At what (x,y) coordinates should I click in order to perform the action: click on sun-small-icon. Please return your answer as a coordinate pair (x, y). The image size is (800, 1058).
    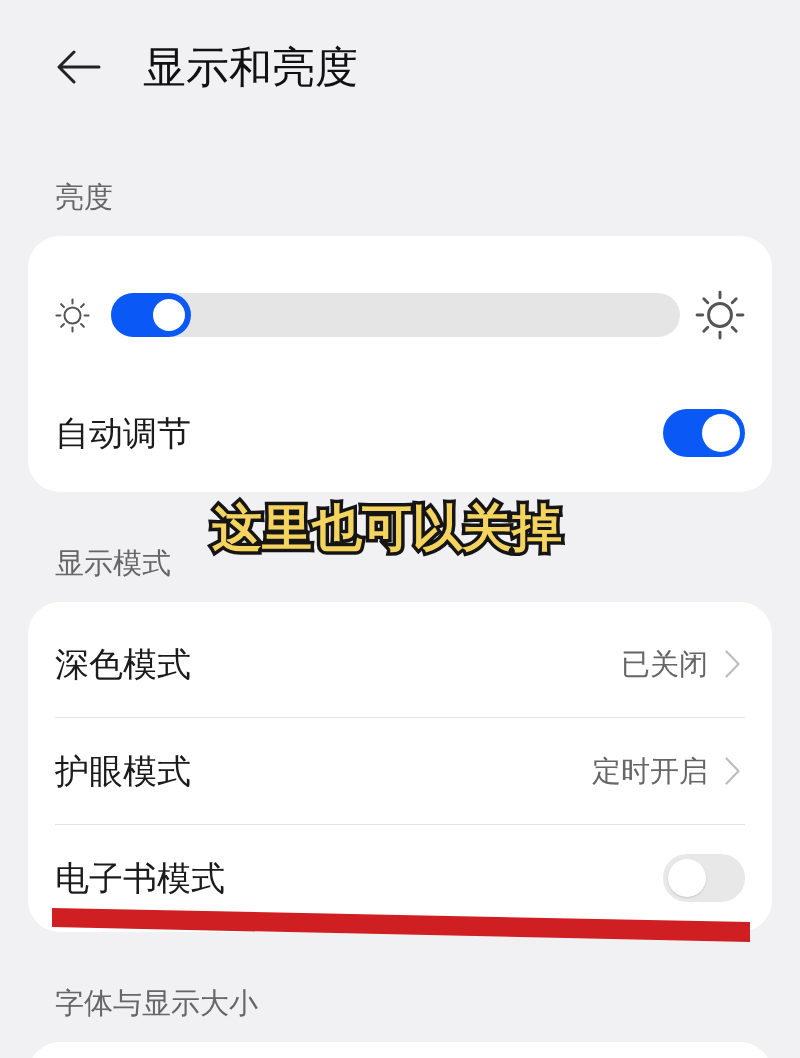
    Looking at the image, I should click on (72, 315).